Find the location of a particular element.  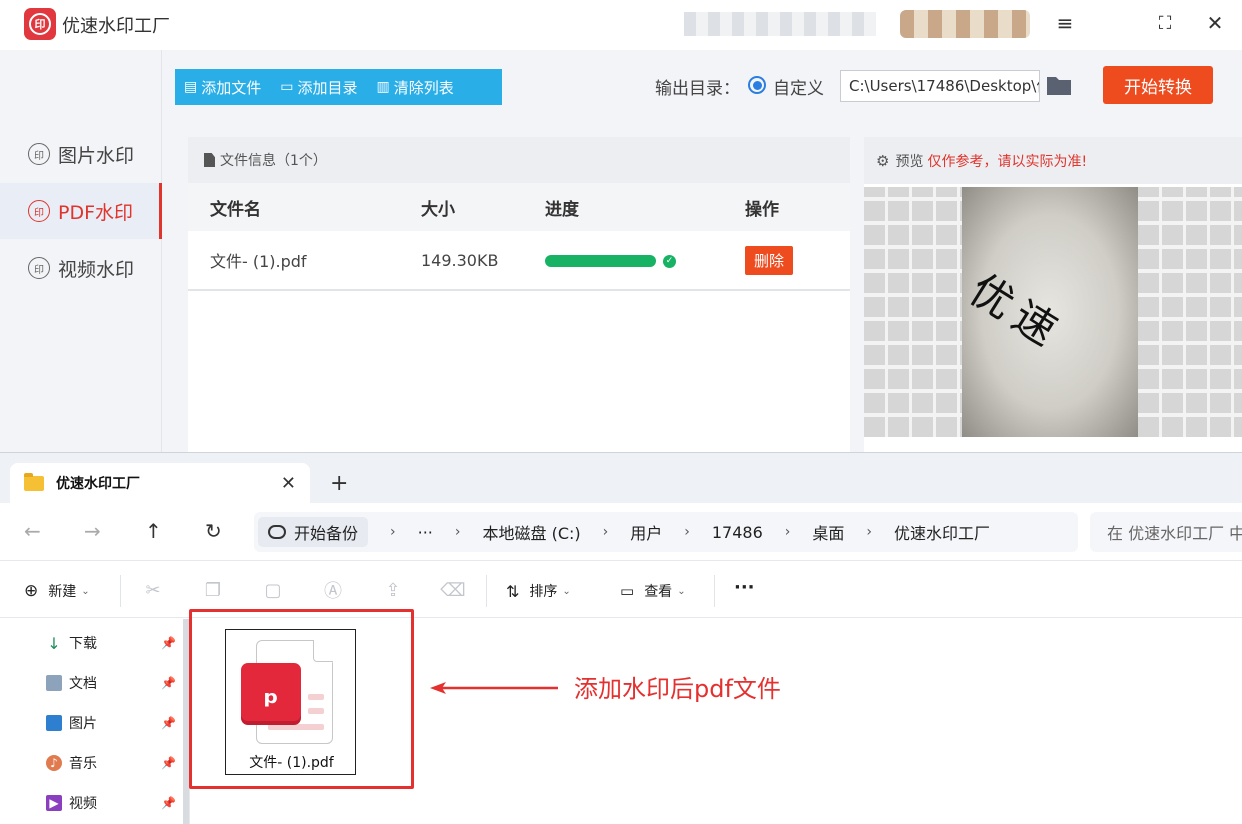

delete-icon: ⌫ is located at coordinates (452, 590).